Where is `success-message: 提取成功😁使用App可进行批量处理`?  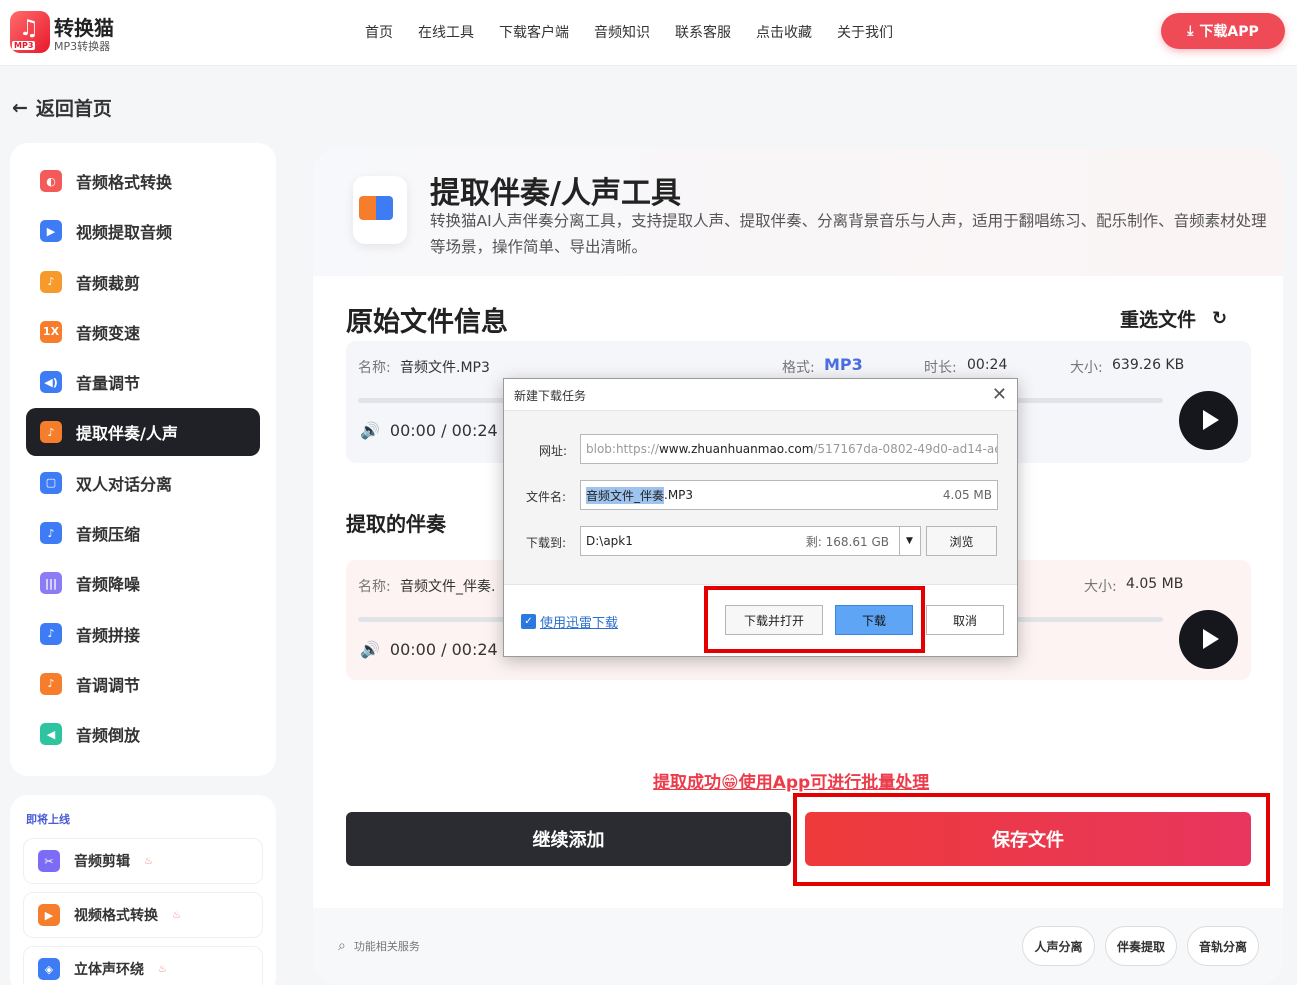 success-message: 提取成功😁使用App可进行批量处理 is located at coordinates (791, 780).